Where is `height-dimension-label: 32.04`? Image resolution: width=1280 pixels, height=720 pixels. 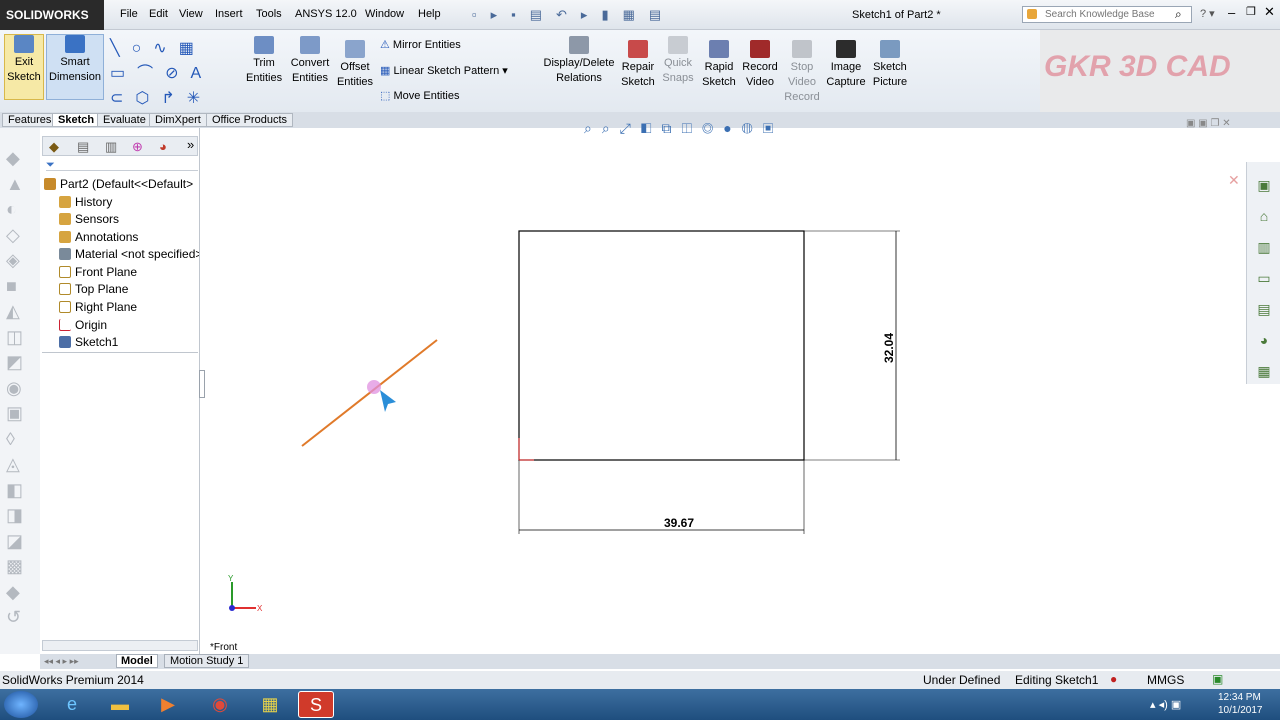
height-dimension-label: 32.04 is located at coordinates (889, 348).